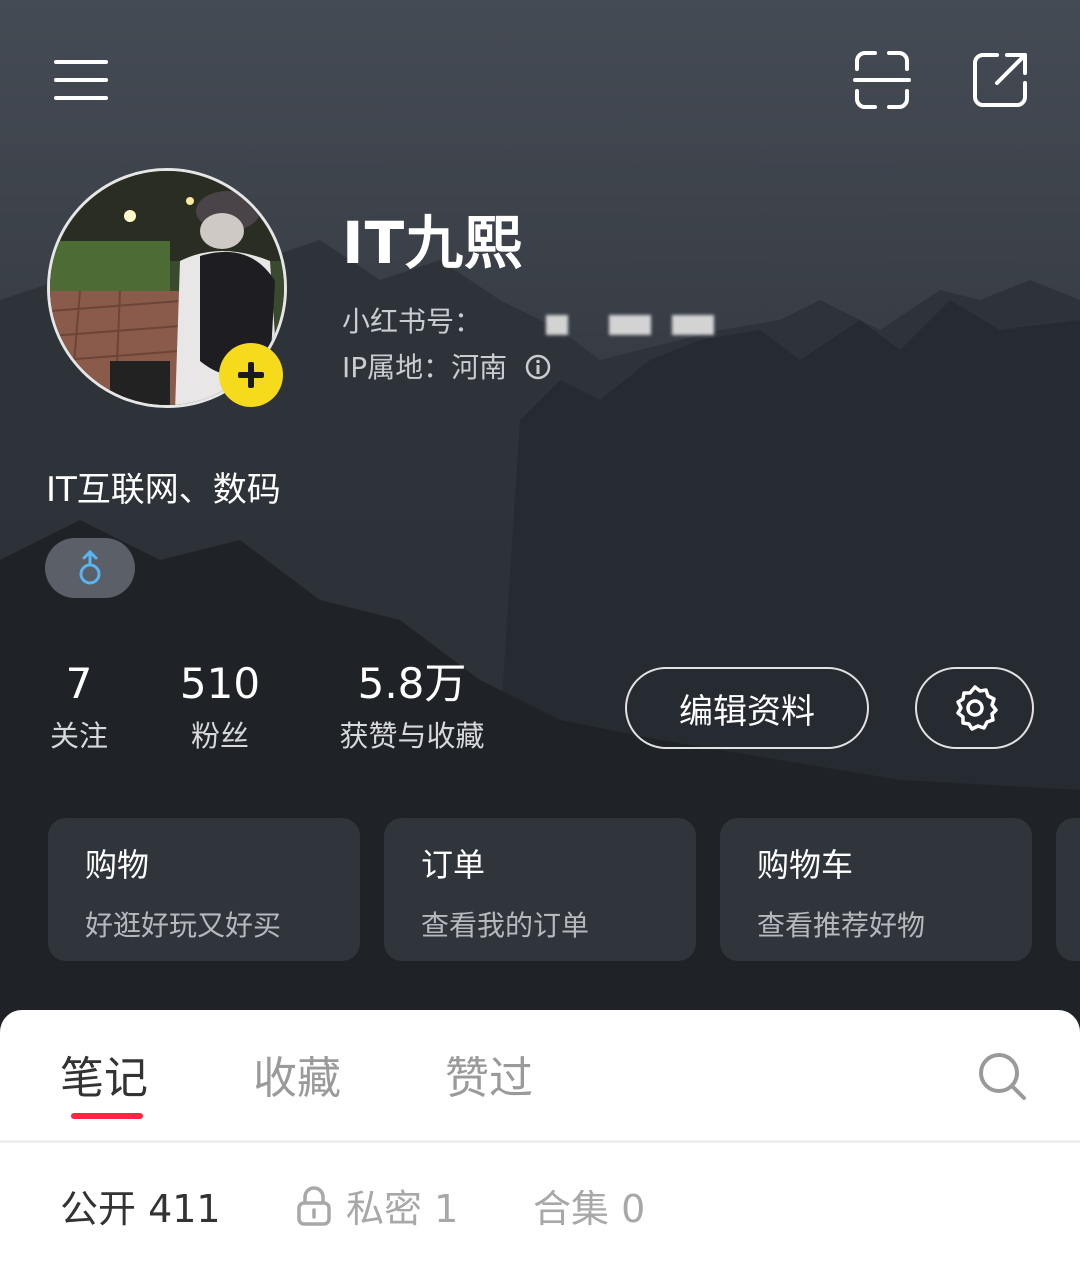 This screenshot has width=1080, height=1272. What do you see at coordinates (204, 889) in the screenshot?
I see `shopping-card: 购物 好逛好玩又好买` at bounding box center [204, 889].